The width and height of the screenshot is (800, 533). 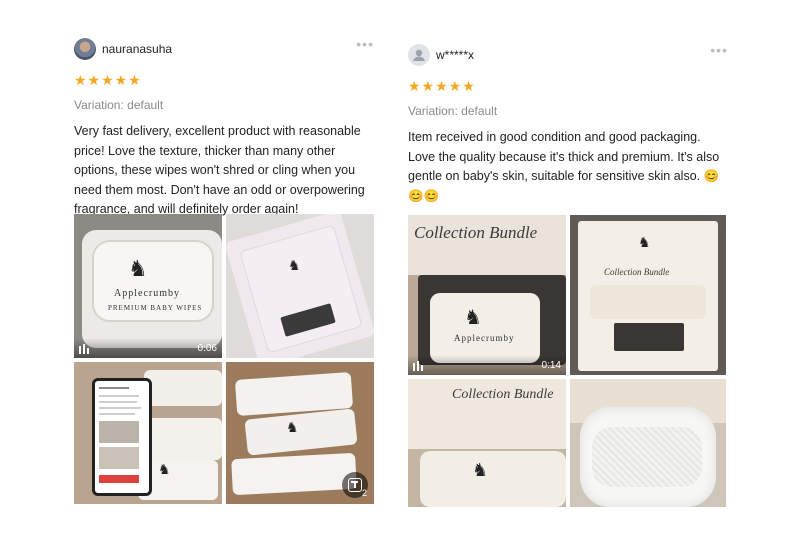 I want to click on gallery-icon, so click(x=355, y=485).